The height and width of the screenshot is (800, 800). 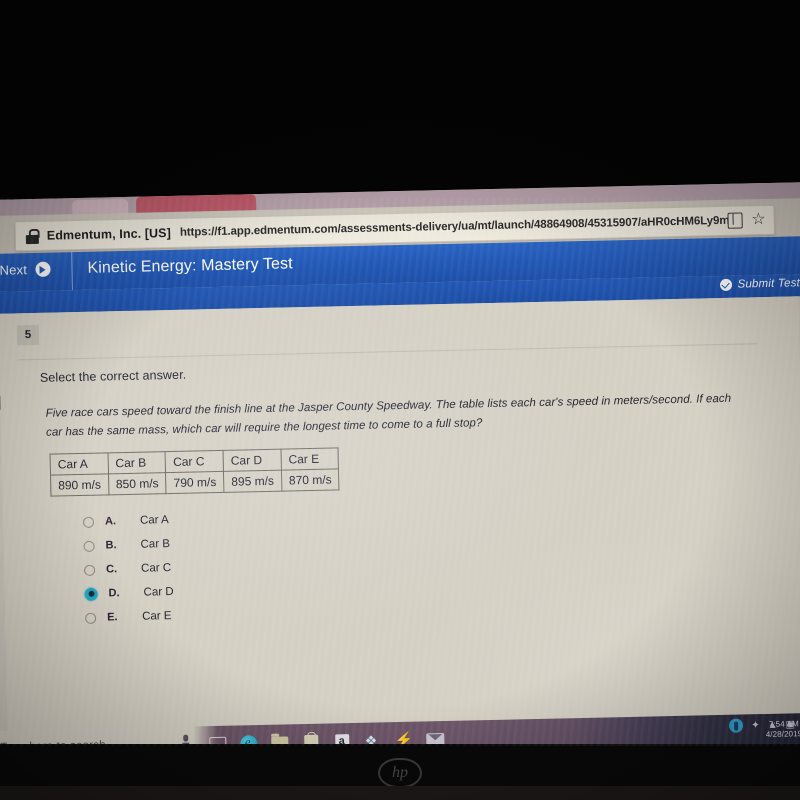 What do you see at coordinates (735, 220) in the screenshot?
I see `reading-view-icon` at bounding box center [735, 220].